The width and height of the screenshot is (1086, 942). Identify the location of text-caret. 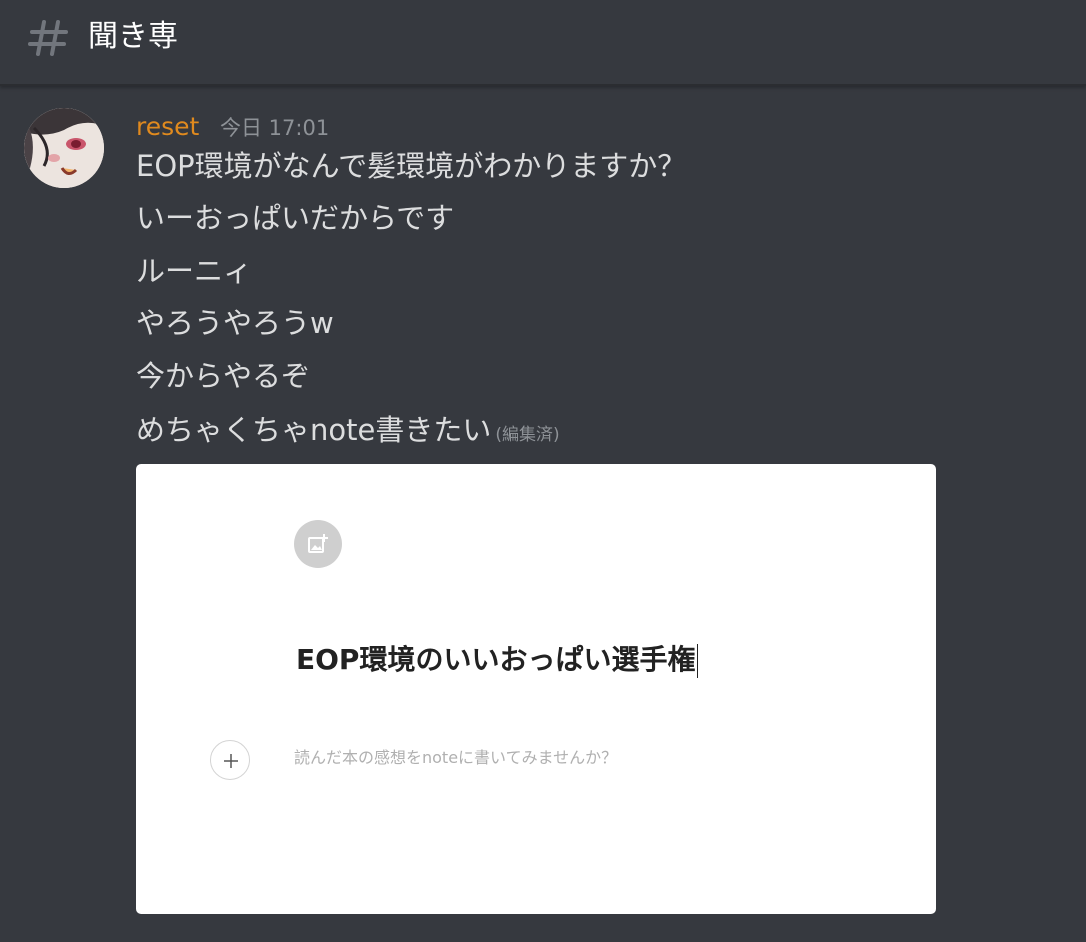
(698, 661).